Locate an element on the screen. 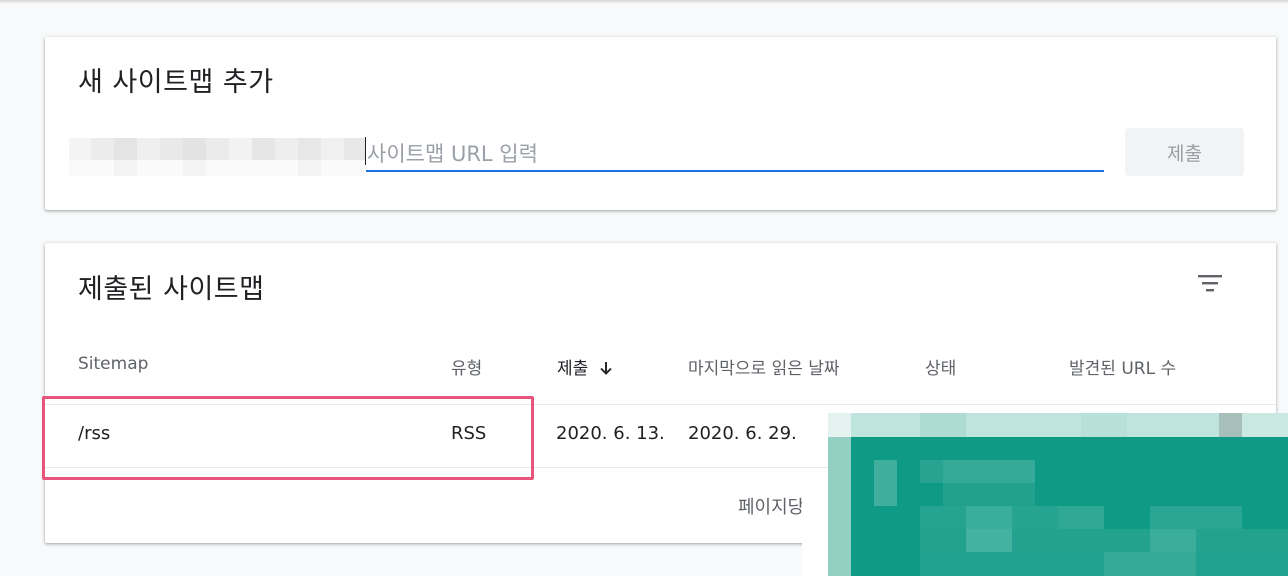 Image resolution: width=1288 pixels, height=576 pixels. property-url-prefix-redacted is located at coordinates (217, 157).